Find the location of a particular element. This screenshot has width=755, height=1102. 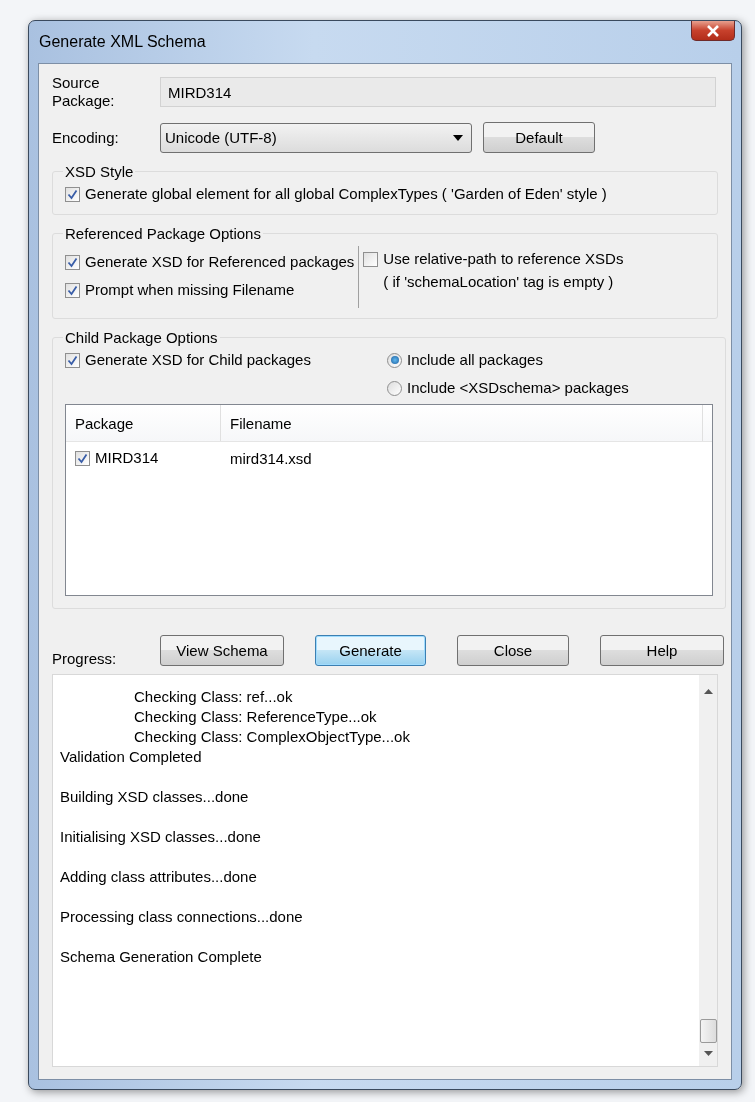

dialog-button: Generate is located at coordinates (370, 650).